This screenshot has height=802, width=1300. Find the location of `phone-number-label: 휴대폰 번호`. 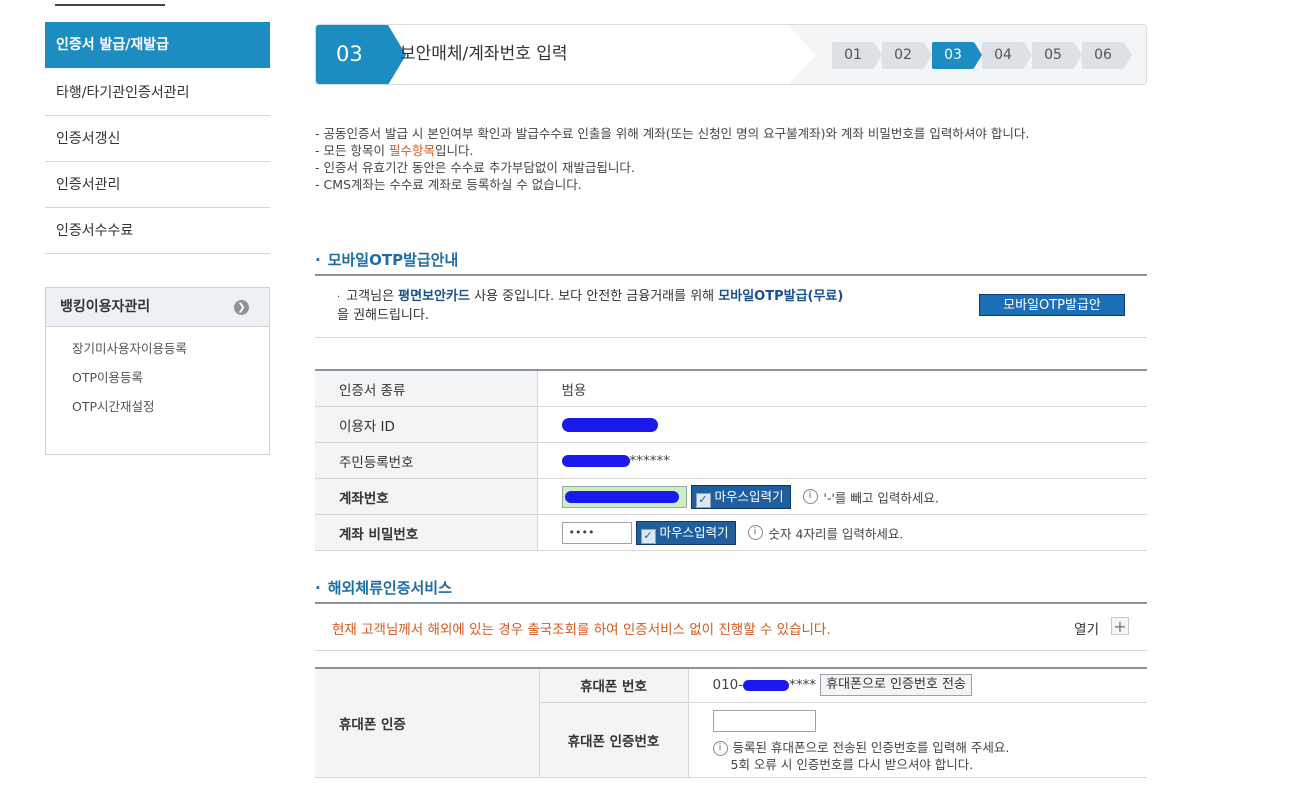

phone-number-label: 휴대폰 번호 is located at coordinates (614, 685).